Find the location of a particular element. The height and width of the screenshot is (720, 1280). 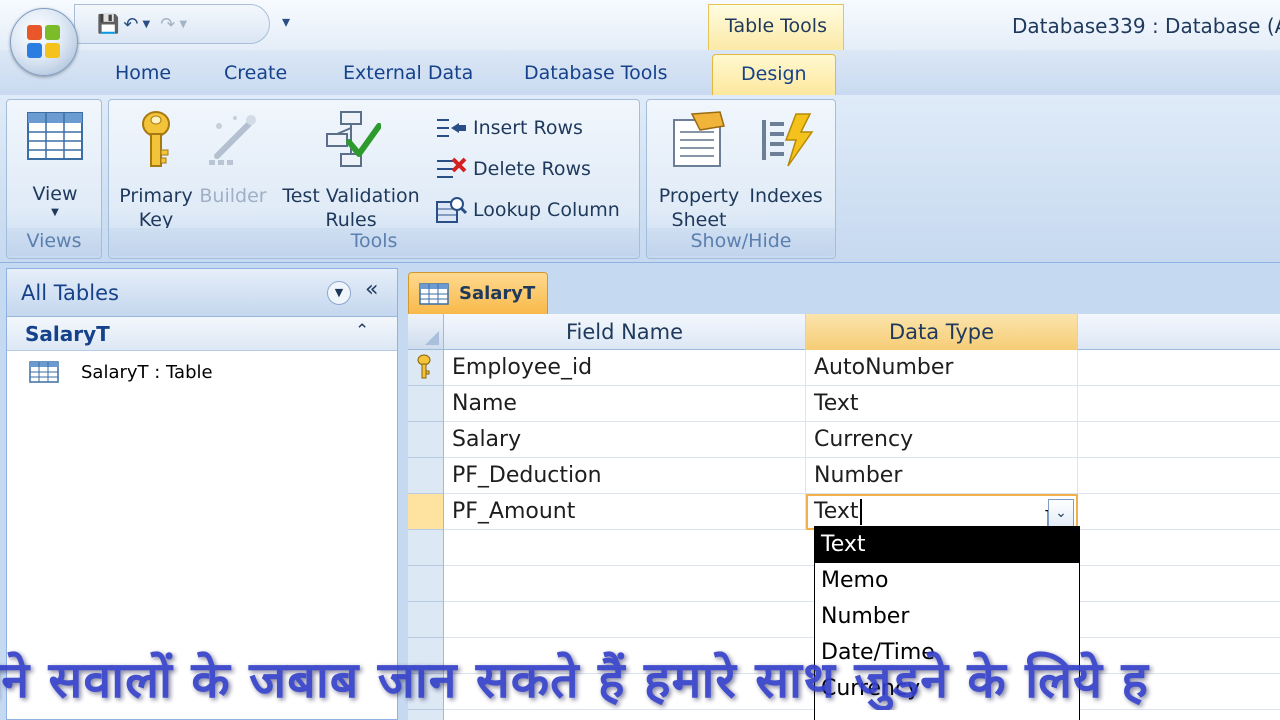

select-all-corner is located at coordinates (426, 332).